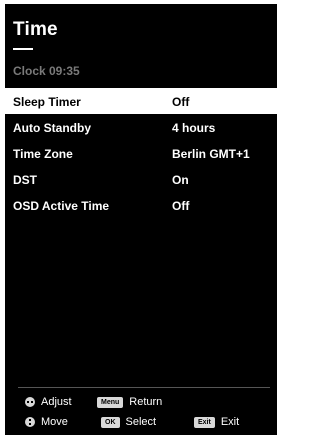  I want to click on menu-item-time-zone: Time Zone Berlin GMT+1, so click(141, 153).